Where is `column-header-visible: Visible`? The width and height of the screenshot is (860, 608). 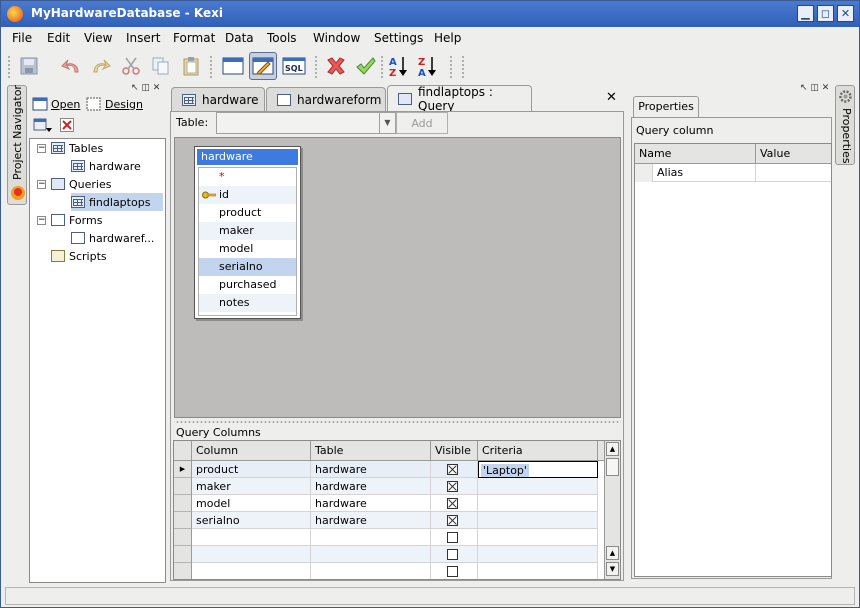 column-header-visible: Visible is located at coordinates (454, 451).